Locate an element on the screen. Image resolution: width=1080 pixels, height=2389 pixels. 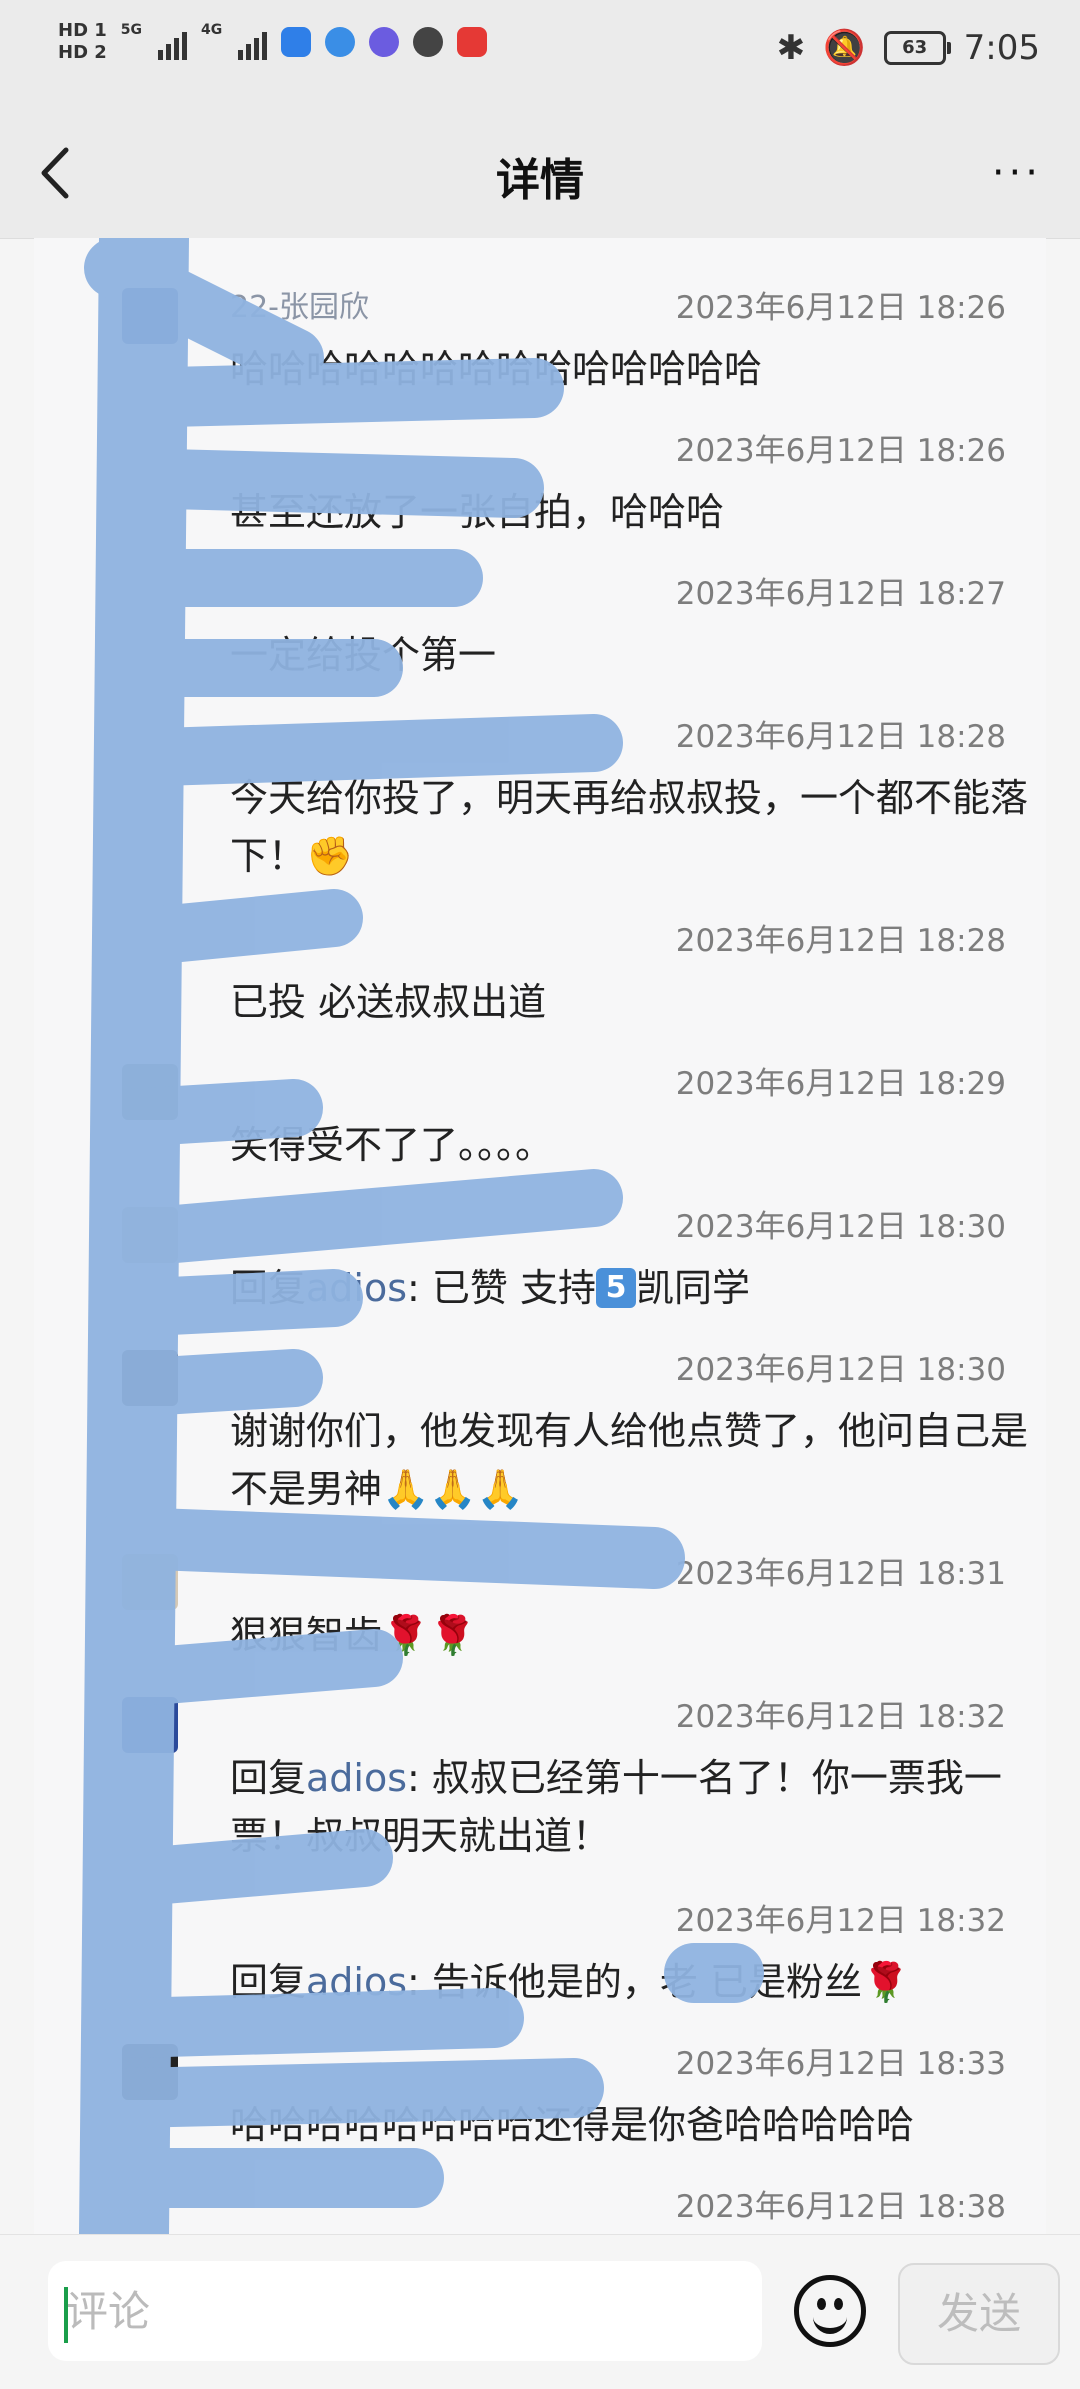
keycap-five-emoji: 5 is located at coordinates (616, 1288).